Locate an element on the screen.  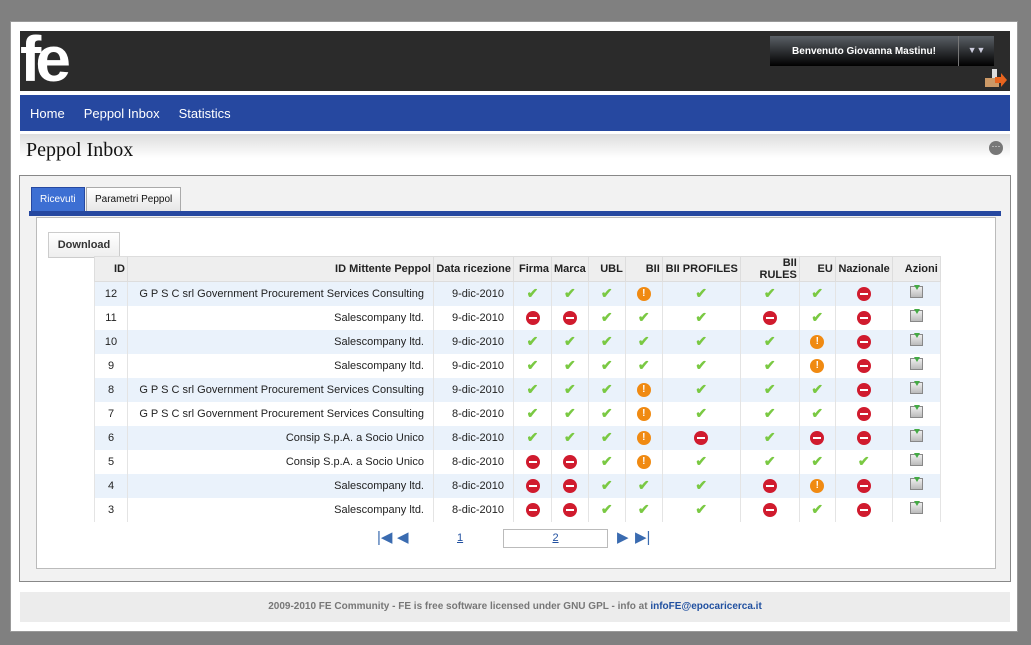
logout-icon is located at coordinates (995, 79).